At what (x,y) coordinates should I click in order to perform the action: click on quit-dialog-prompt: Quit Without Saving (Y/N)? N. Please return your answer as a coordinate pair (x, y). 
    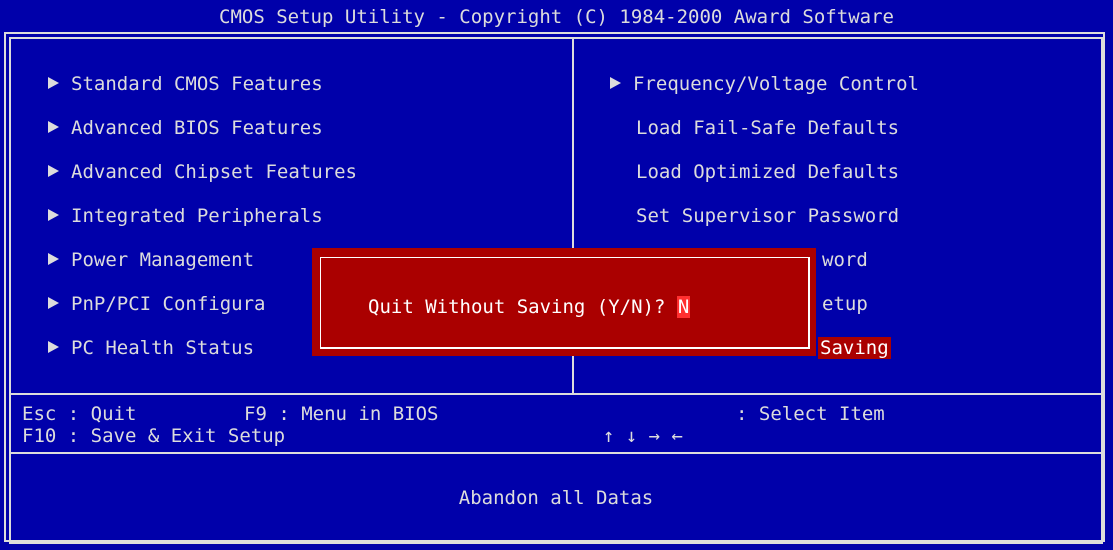
    Looking at the image, I should click on (529, 307).